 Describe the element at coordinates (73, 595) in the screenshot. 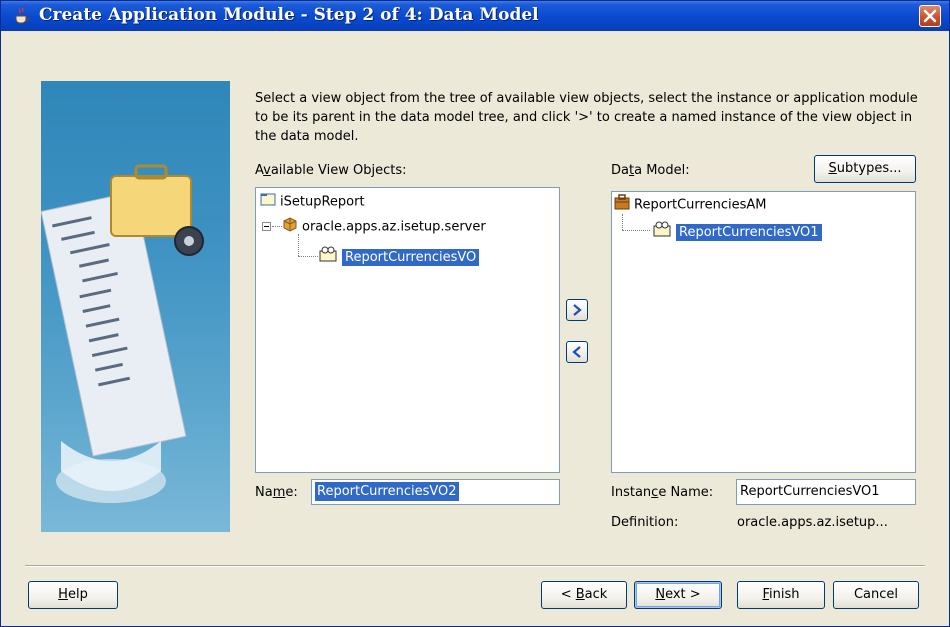

I see `help-button: Help` at that location.